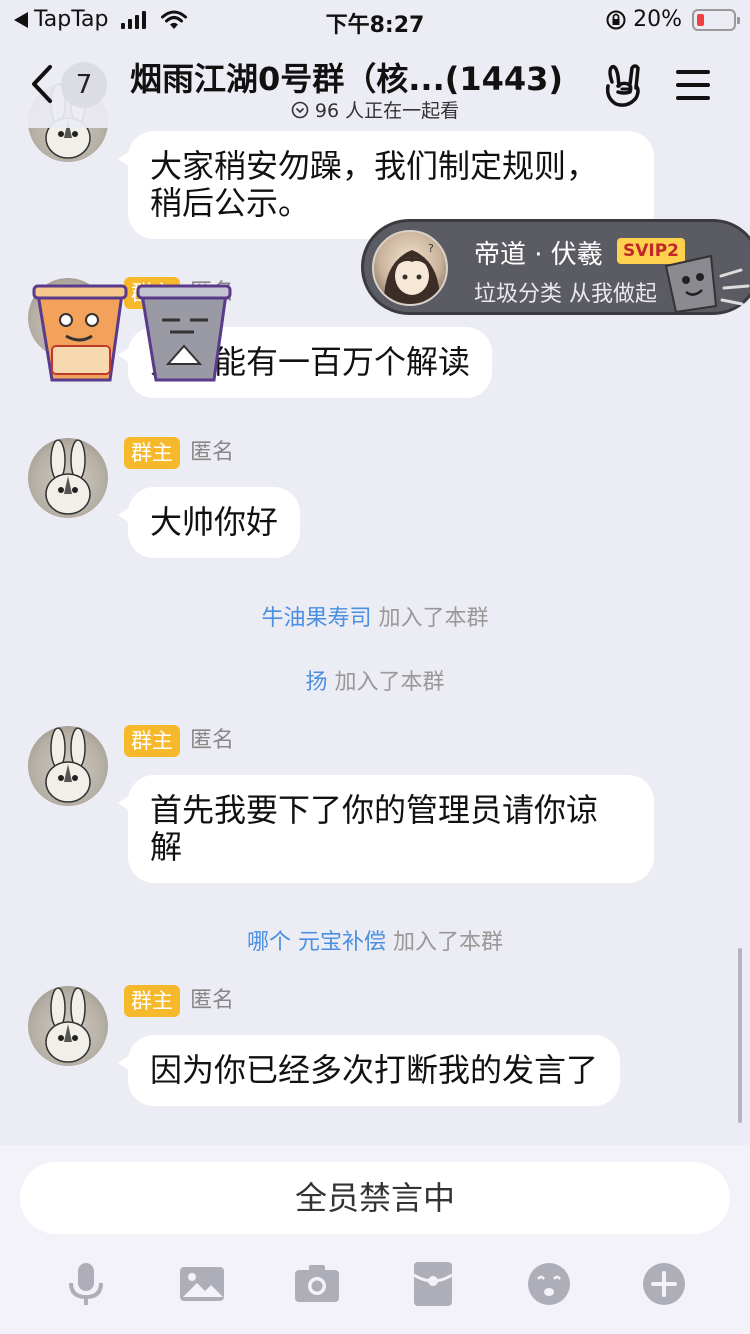 Image resolution: width=750 pixels, height=1334 pixels. Describe the element at coordinates (375, 1198) in the screenshot. I see `all-muted-bar: 全员禁言中` at that location.